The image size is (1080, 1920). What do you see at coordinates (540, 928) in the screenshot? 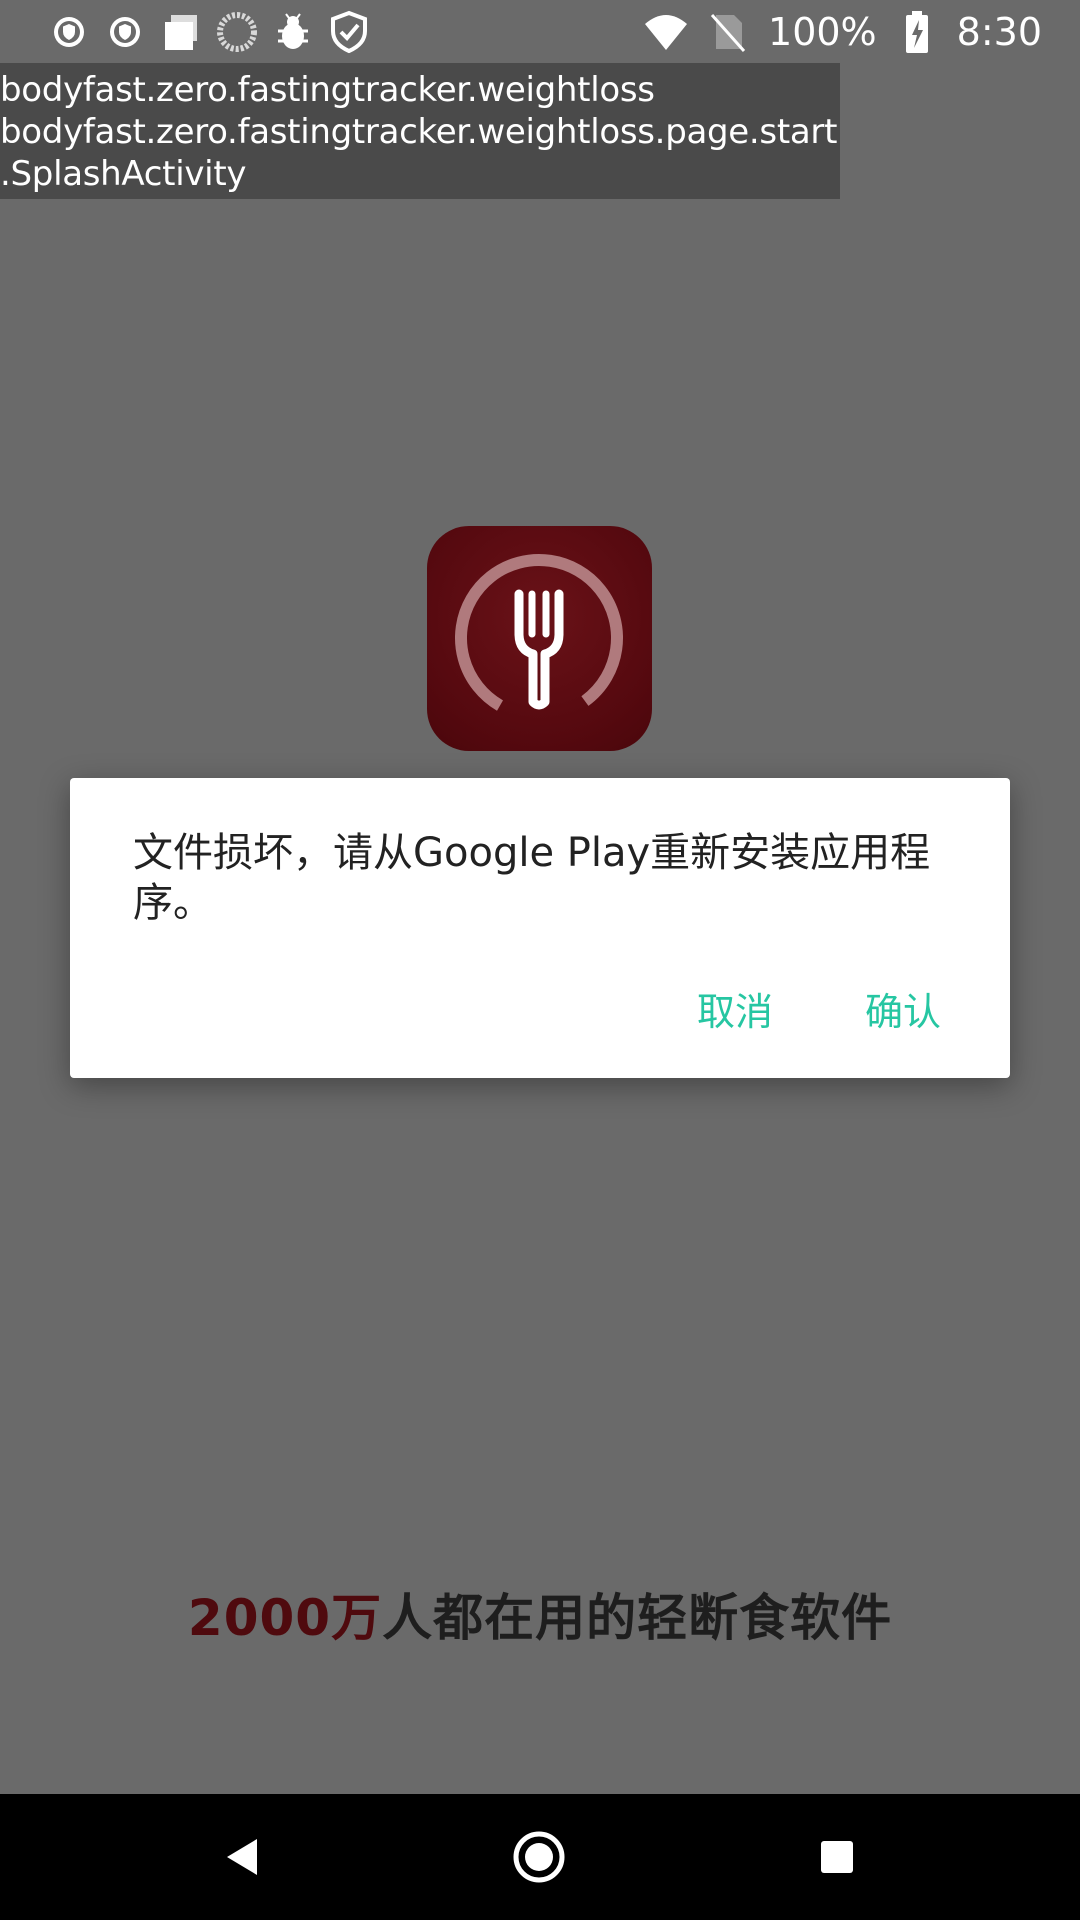
I see `error-dialog: 文件损坏，请从Google Play重新安装应用程序。 取消 确认` at bounding box center [540, 928].